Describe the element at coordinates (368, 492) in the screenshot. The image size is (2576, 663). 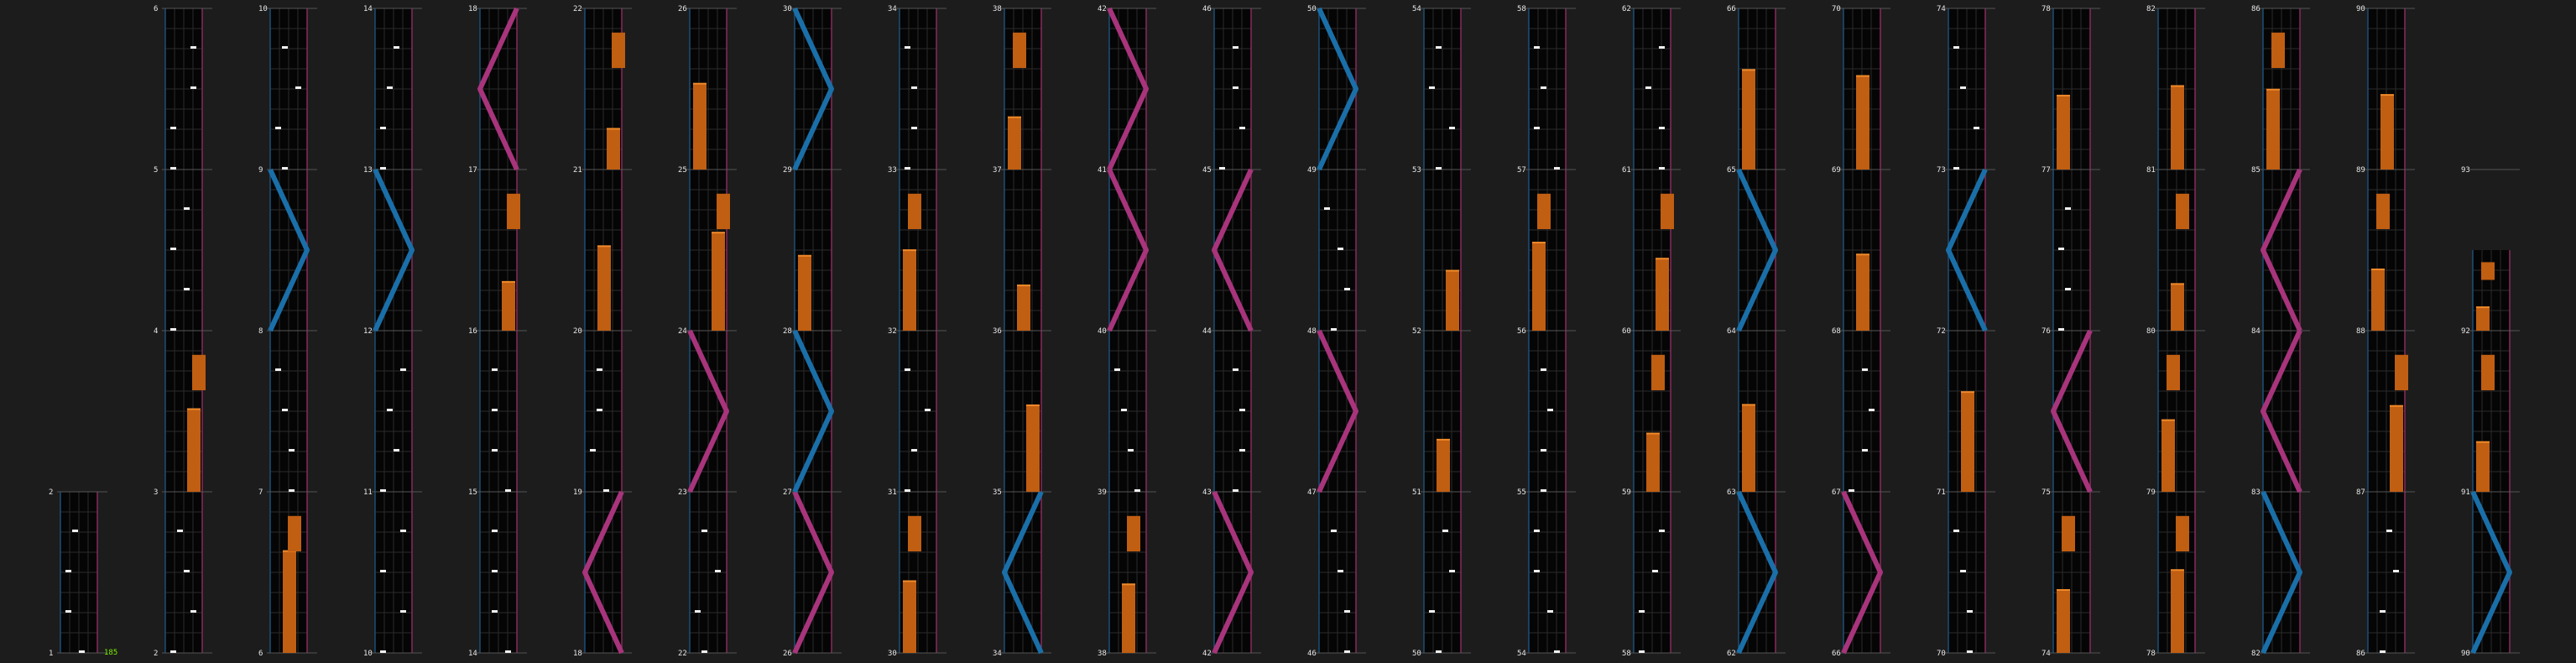
I see `measure-number: 11` at that location.